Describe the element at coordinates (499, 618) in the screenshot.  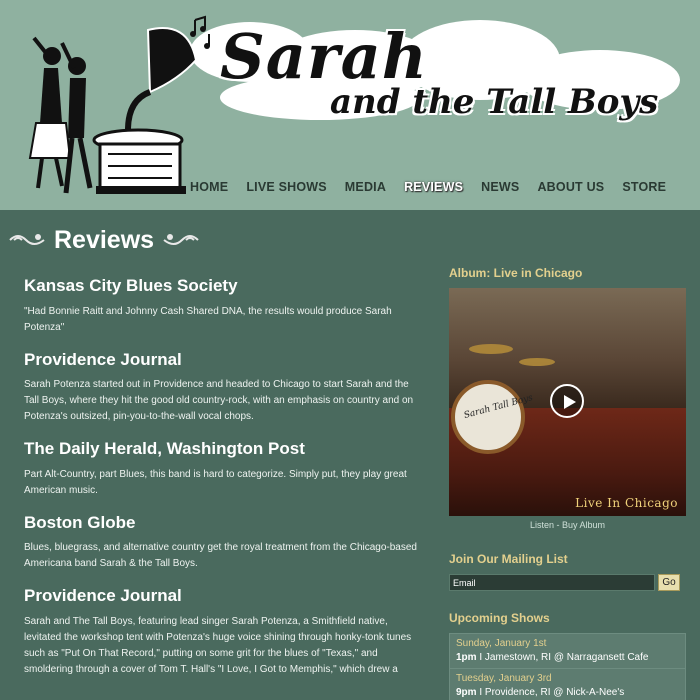
I see `upcoming-shows-heading: Upcoming Shows` at that location.